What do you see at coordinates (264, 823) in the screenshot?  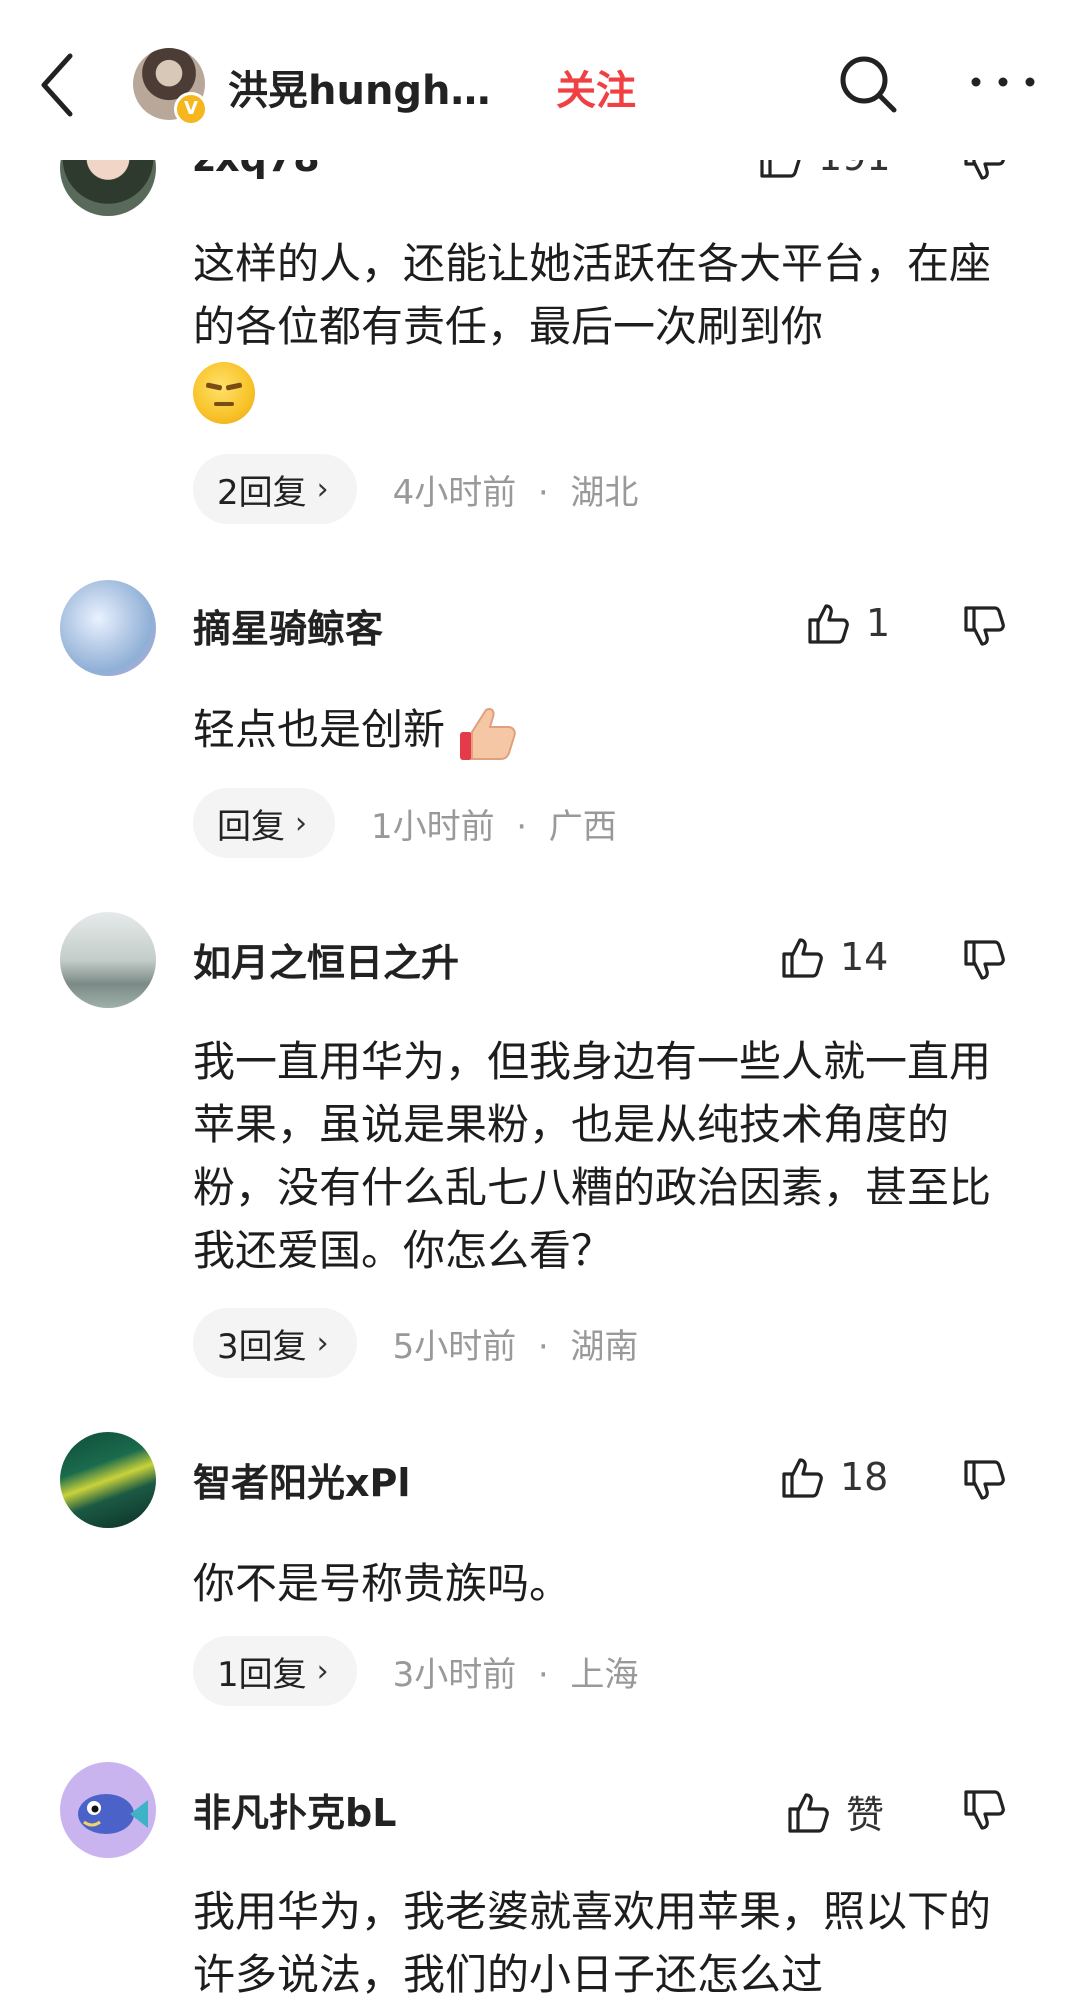 I see `reply-button: 回复 ›` at bounding box center [264, 823].